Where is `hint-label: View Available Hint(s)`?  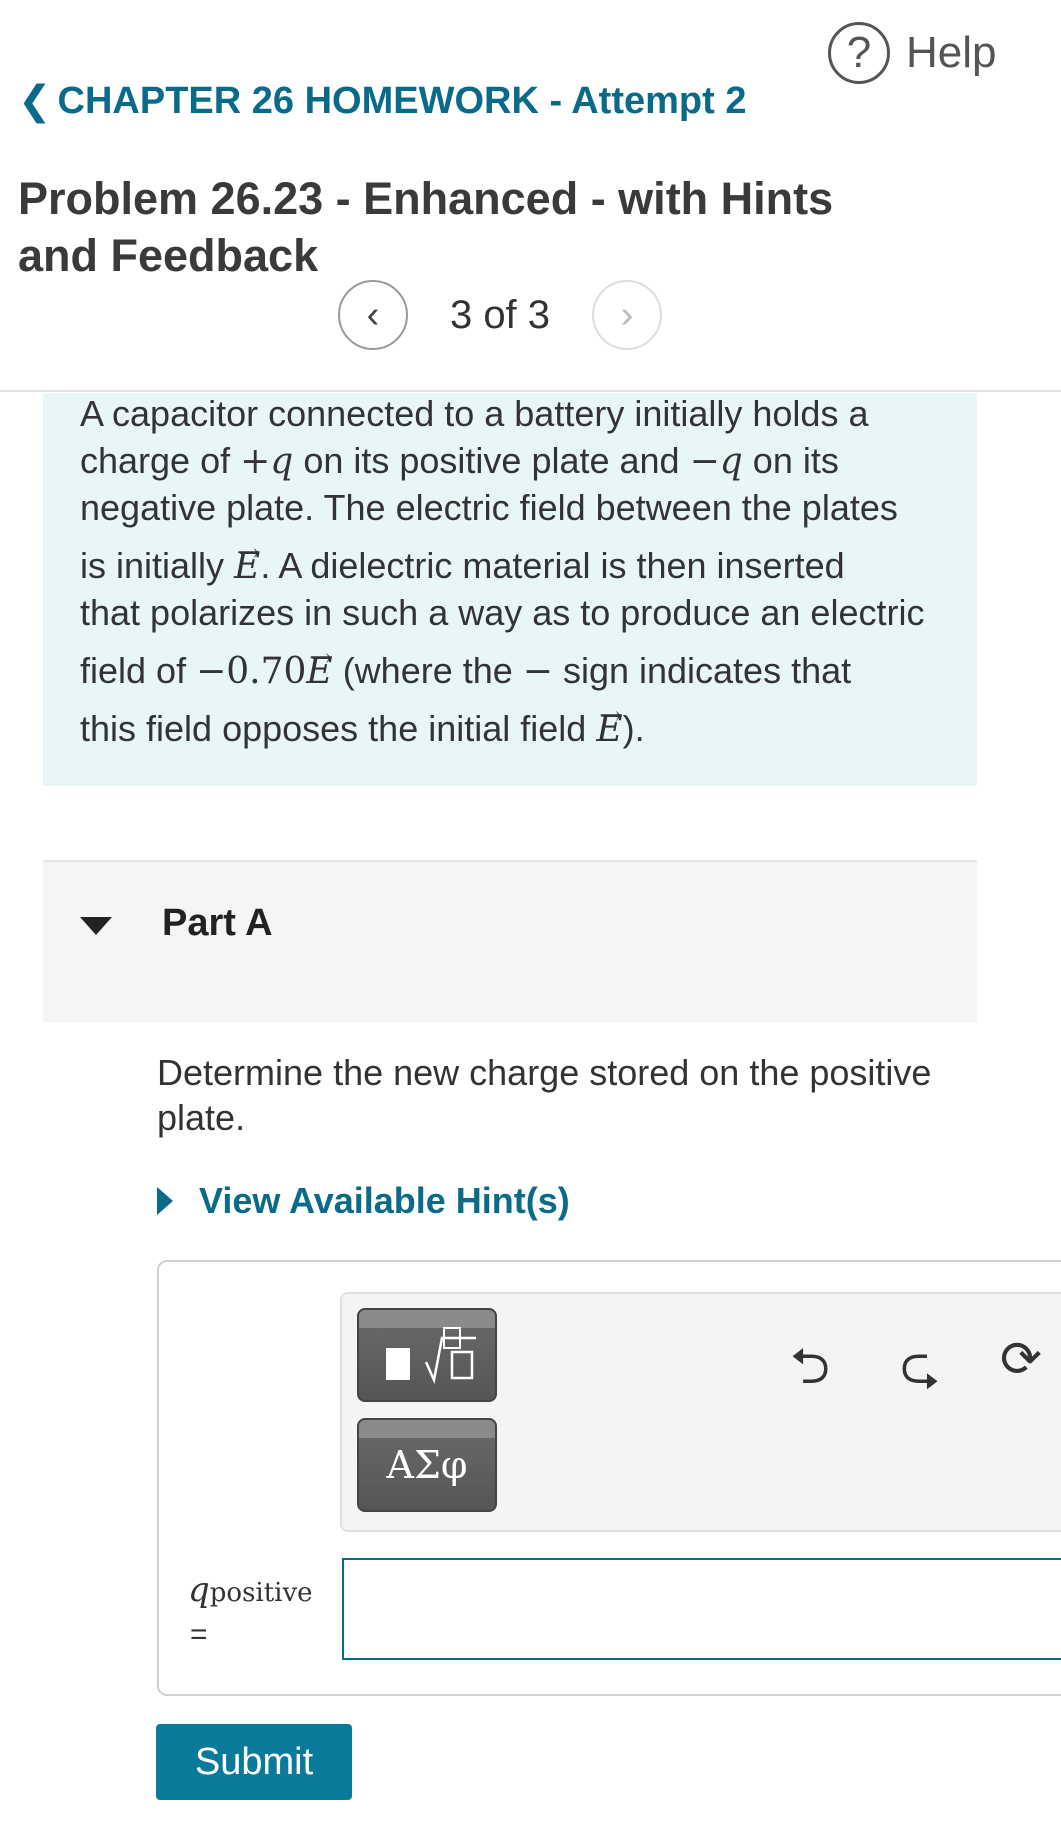
hint-label: View Available Hint(s) is located at coordinates (384, 1200).